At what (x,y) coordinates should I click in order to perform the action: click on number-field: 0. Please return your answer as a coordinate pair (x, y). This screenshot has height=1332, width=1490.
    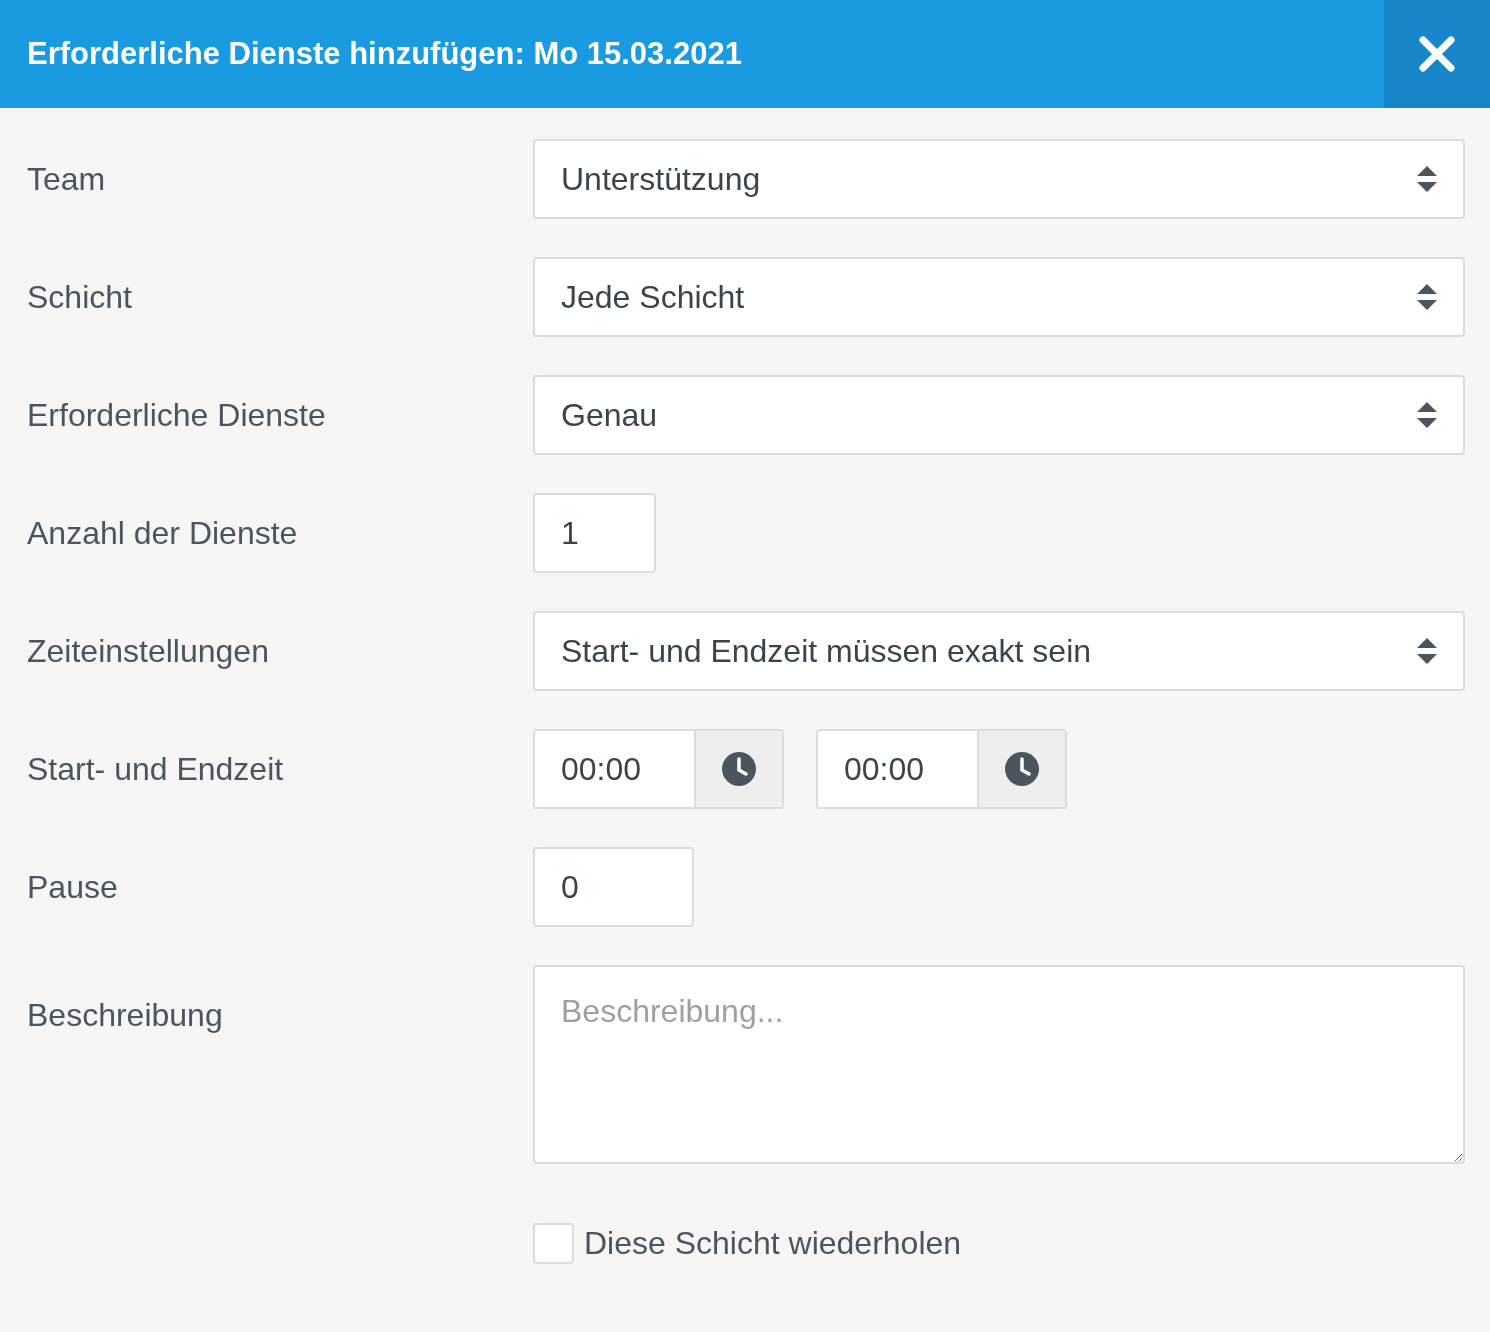
    Looking at the image, I should click on (613, 887).